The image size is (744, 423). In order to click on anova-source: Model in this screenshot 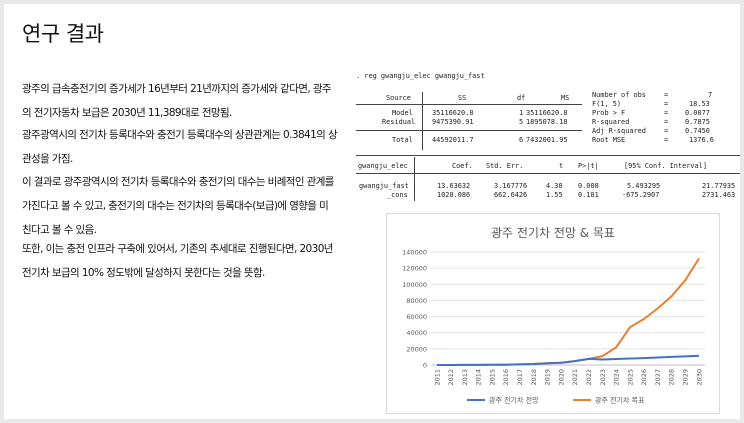, I will do `click(402, 113)`.